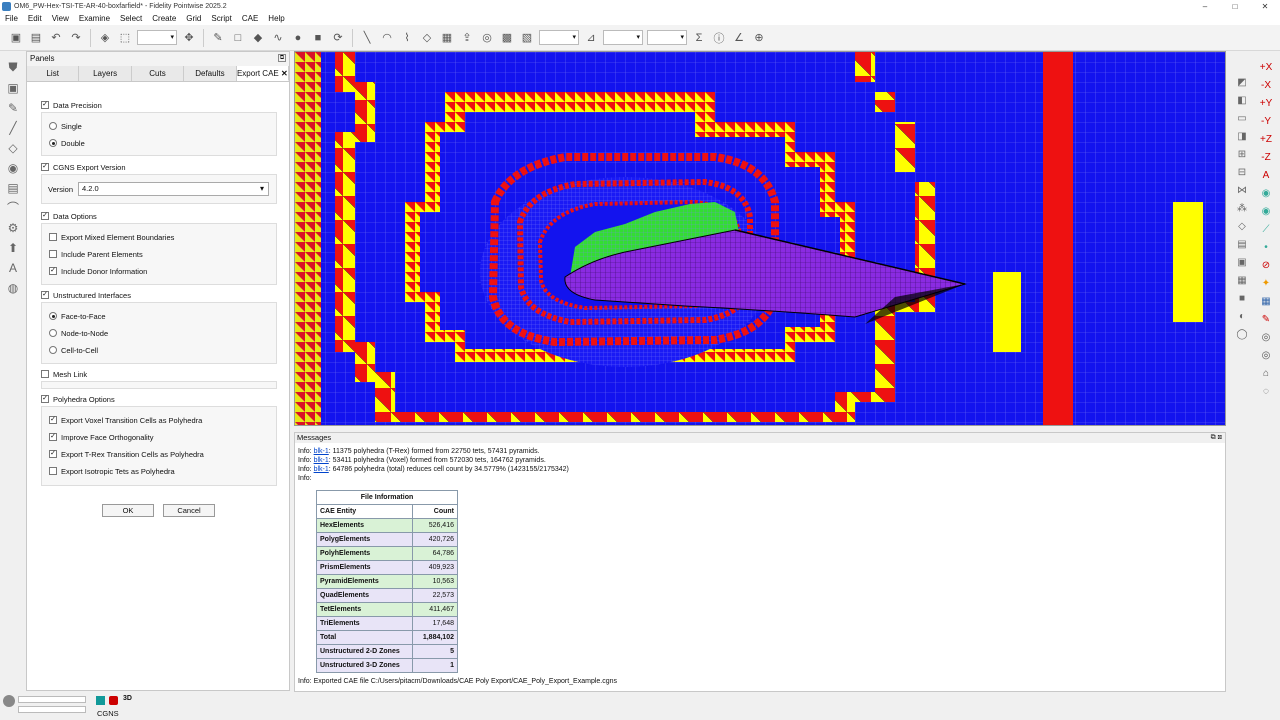 This screenshot has height=720, width=1280. What do you see at coordinates (53, 437) in the screenshot?
I see `face-orthogonality-checkbox: ✓` at bounding box center [53, 437].